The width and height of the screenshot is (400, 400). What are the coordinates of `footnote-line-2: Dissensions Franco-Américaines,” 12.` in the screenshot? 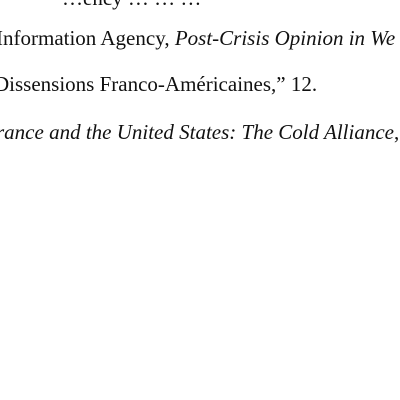 It's located at (158, 84).